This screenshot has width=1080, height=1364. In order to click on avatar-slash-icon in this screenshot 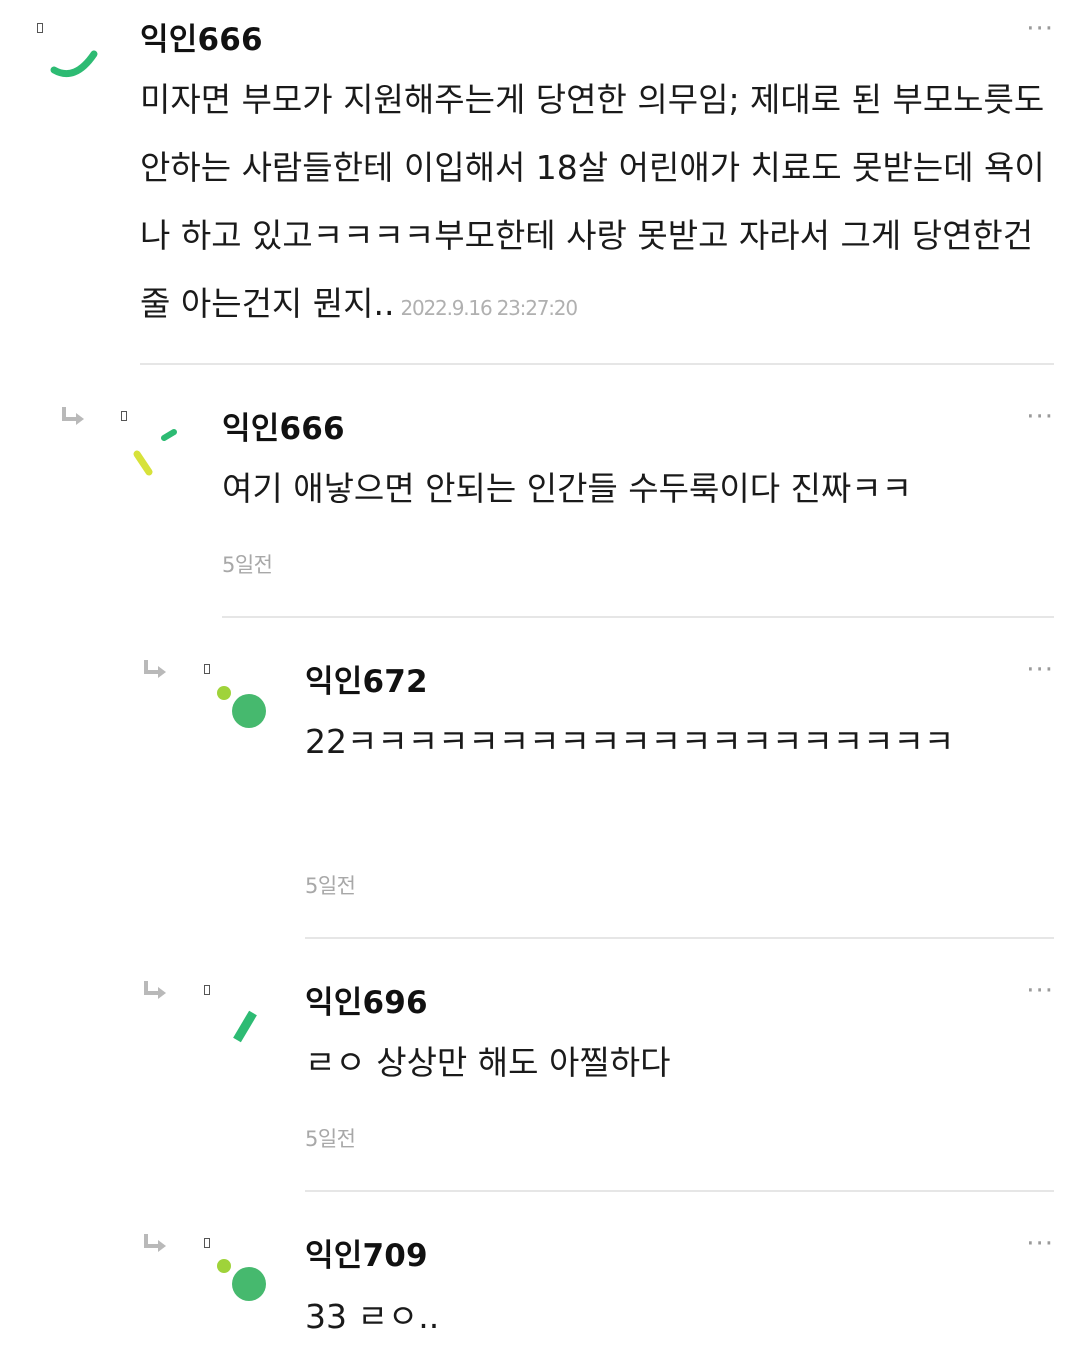, I will do `click(245, 1026)`.